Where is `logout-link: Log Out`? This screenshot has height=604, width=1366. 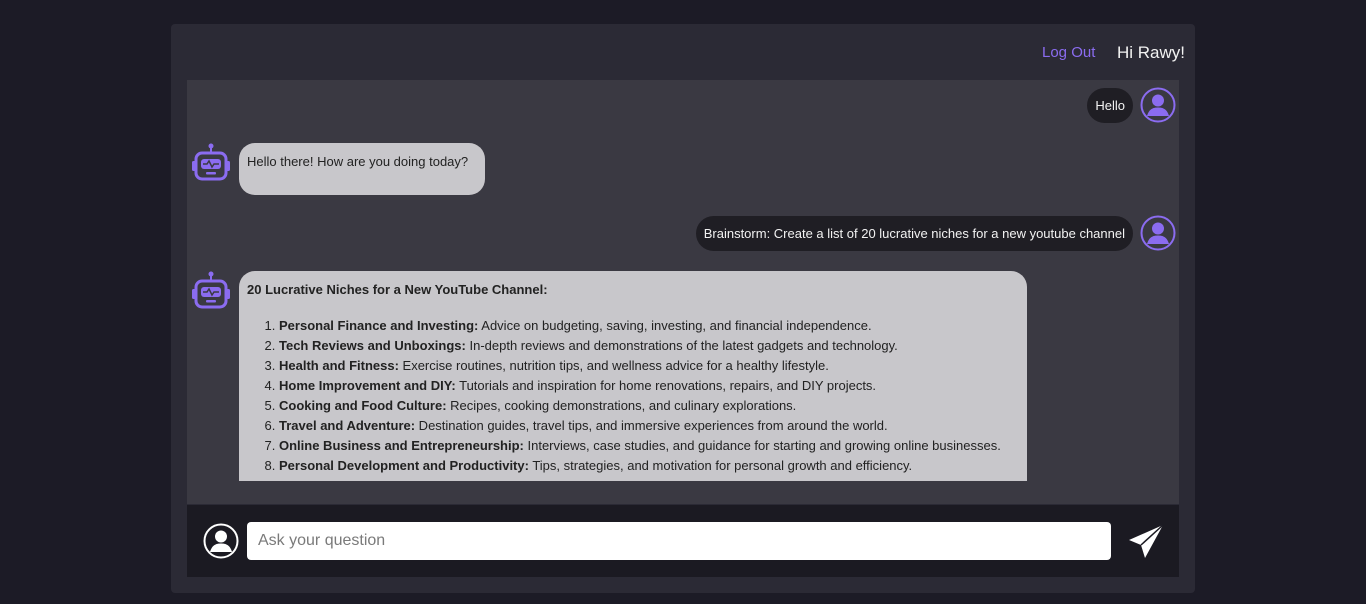
logout-link: Log Out is located at coordinates (1068, 52).